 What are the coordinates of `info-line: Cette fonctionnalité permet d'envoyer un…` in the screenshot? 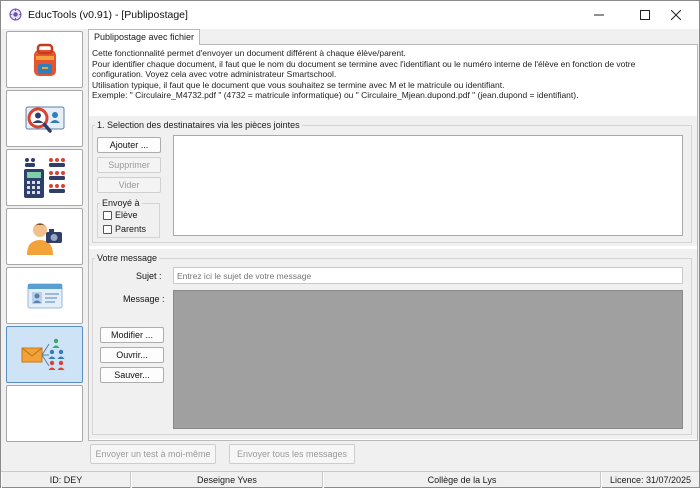 It's located at (249, 53).